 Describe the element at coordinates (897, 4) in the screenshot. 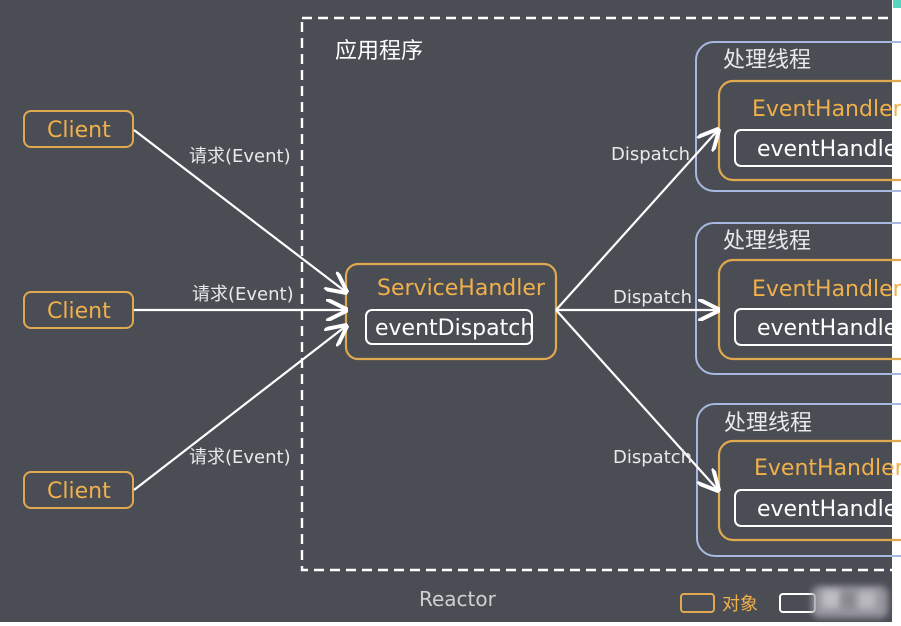

I see `top-right-accent` at that location.